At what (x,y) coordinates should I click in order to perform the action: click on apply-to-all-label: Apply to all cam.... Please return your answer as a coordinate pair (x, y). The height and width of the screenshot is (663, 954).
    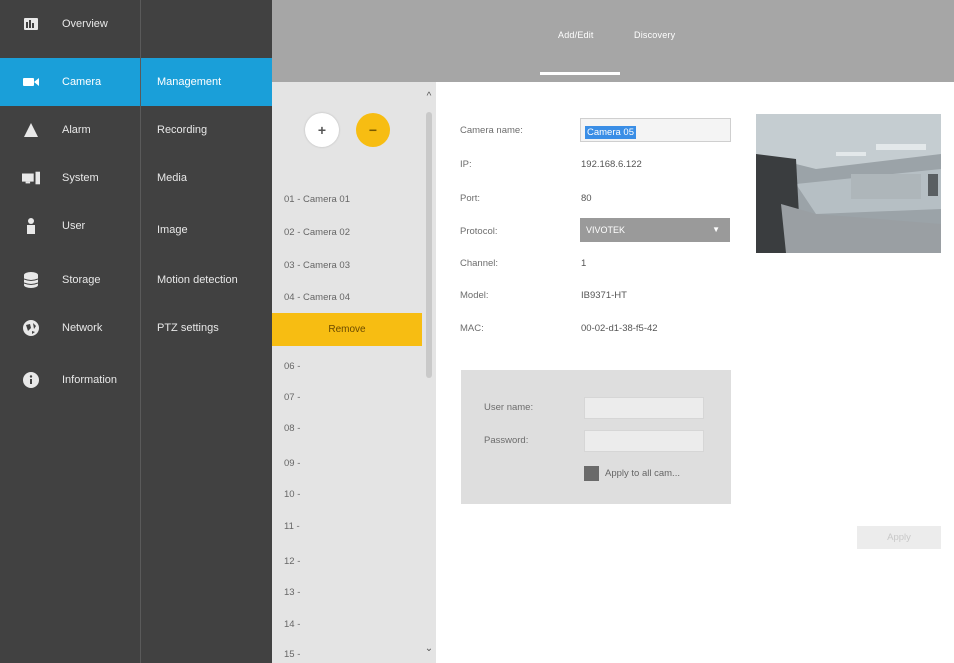
    Looking at the image, I should click on (642, 473).